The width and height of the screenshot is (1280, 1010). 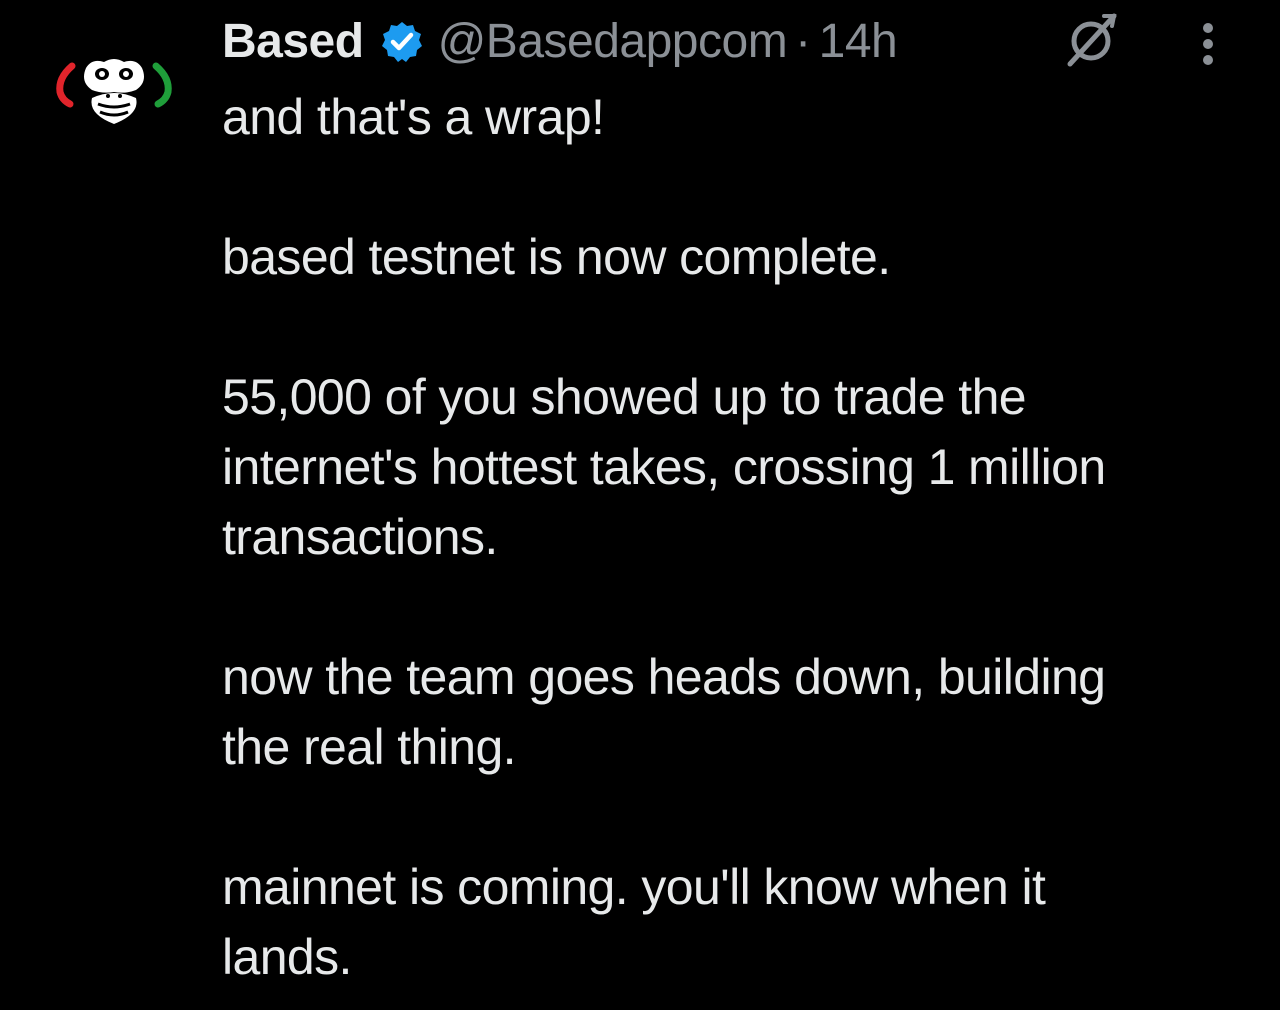 I want to click on tweet-paragraph: based testnet is now complete., so click(x=556, y=257).